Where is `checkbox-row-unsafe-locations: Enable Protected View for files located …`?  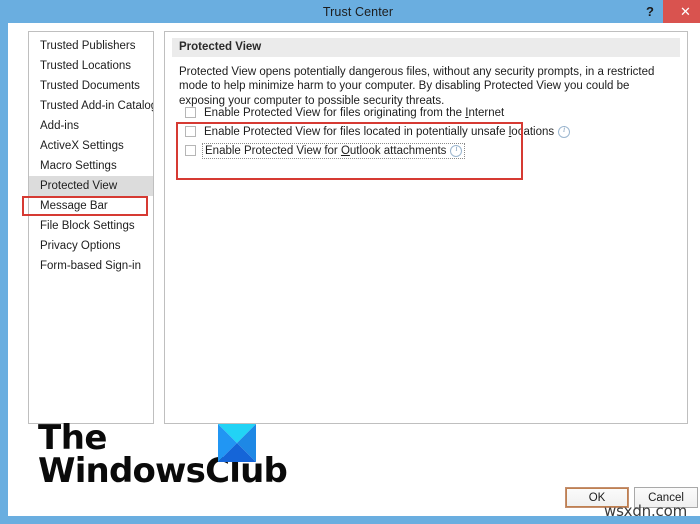
checkbox-row-unsafe-locations: Enable Protected View for files located … is located at coordinates (374, 131).